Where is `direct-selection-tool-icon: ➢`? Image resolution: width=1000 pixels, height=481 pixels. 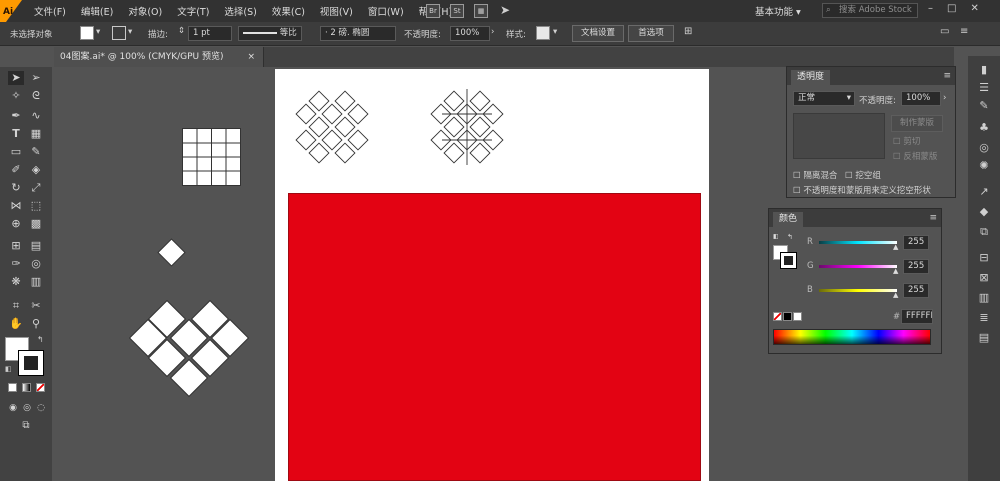 direct-selection-tool-icon: ➢ is located at coordinates (36, 78).